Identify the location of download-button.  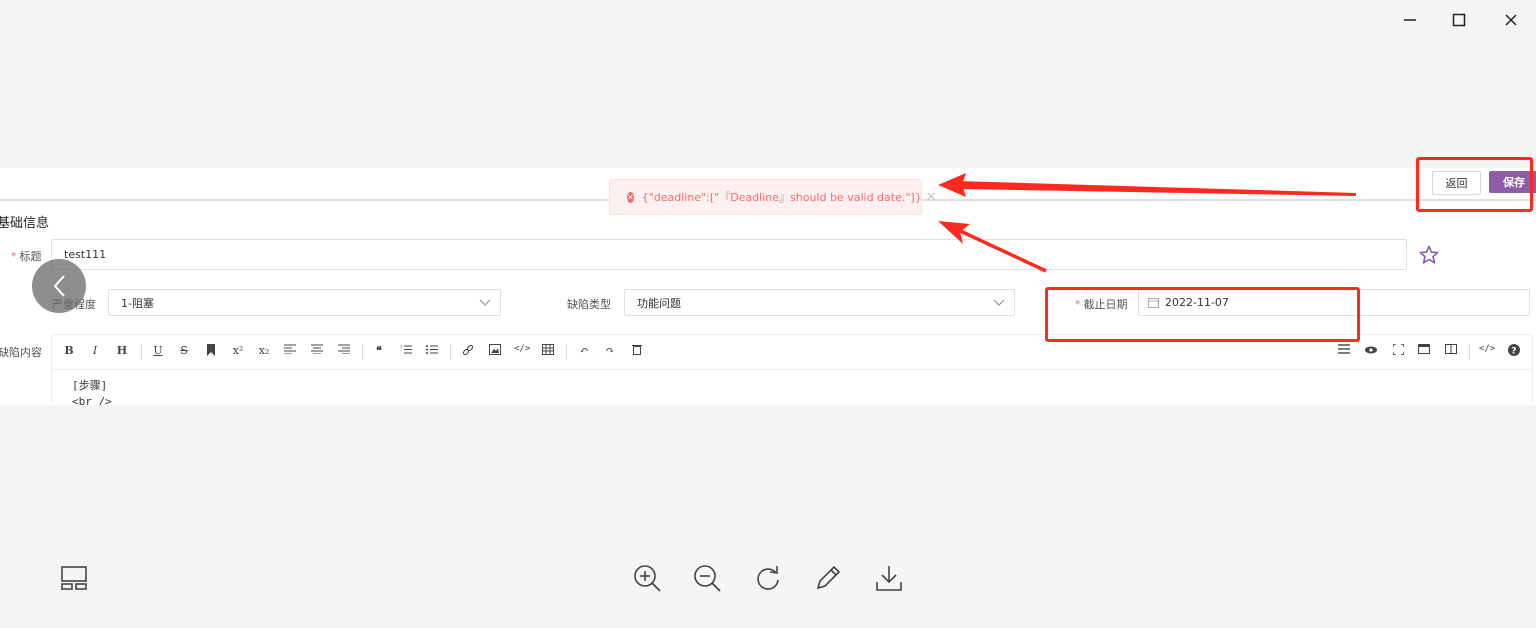
(889, 578).